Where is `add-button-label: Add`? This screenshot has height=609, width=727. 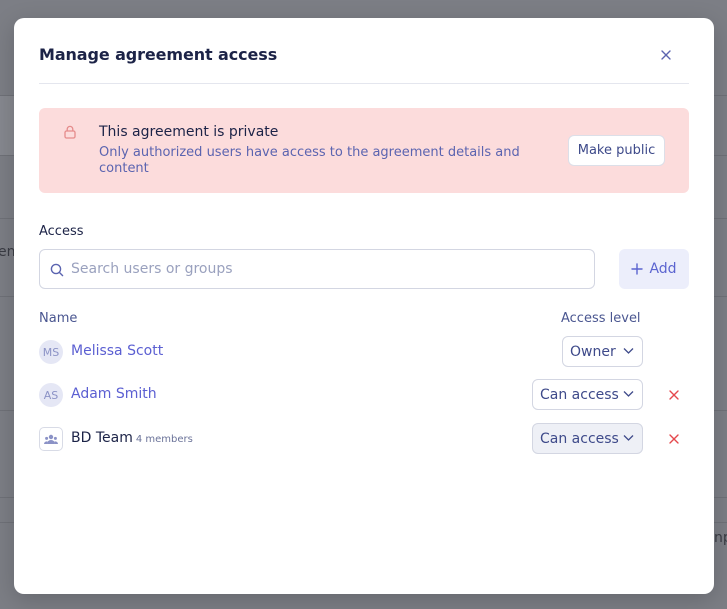 add-button-label: Add is located at coordinates (663, 269).